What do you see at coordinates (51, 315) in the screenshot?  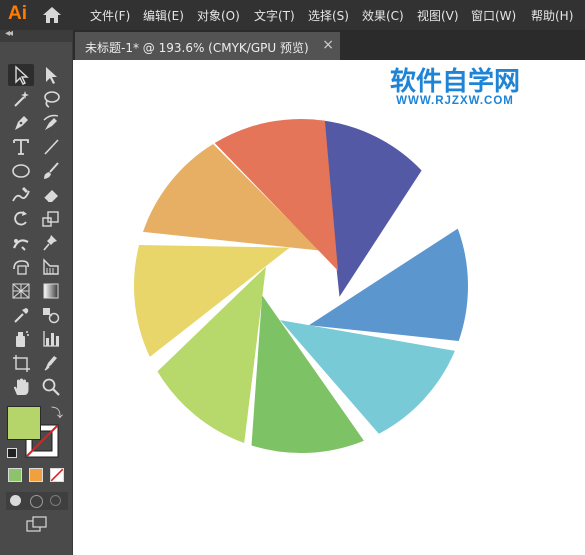 I see `blend-tool-icon` at bounding box center [51, 315].